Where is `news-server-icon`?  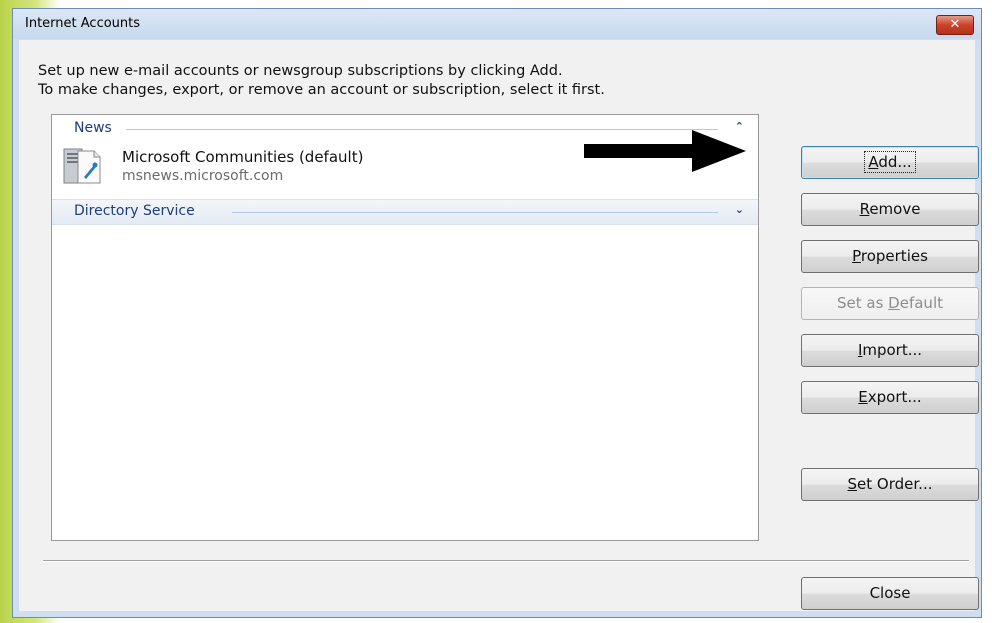 news-server-icon is located at coordinates (82, 166).